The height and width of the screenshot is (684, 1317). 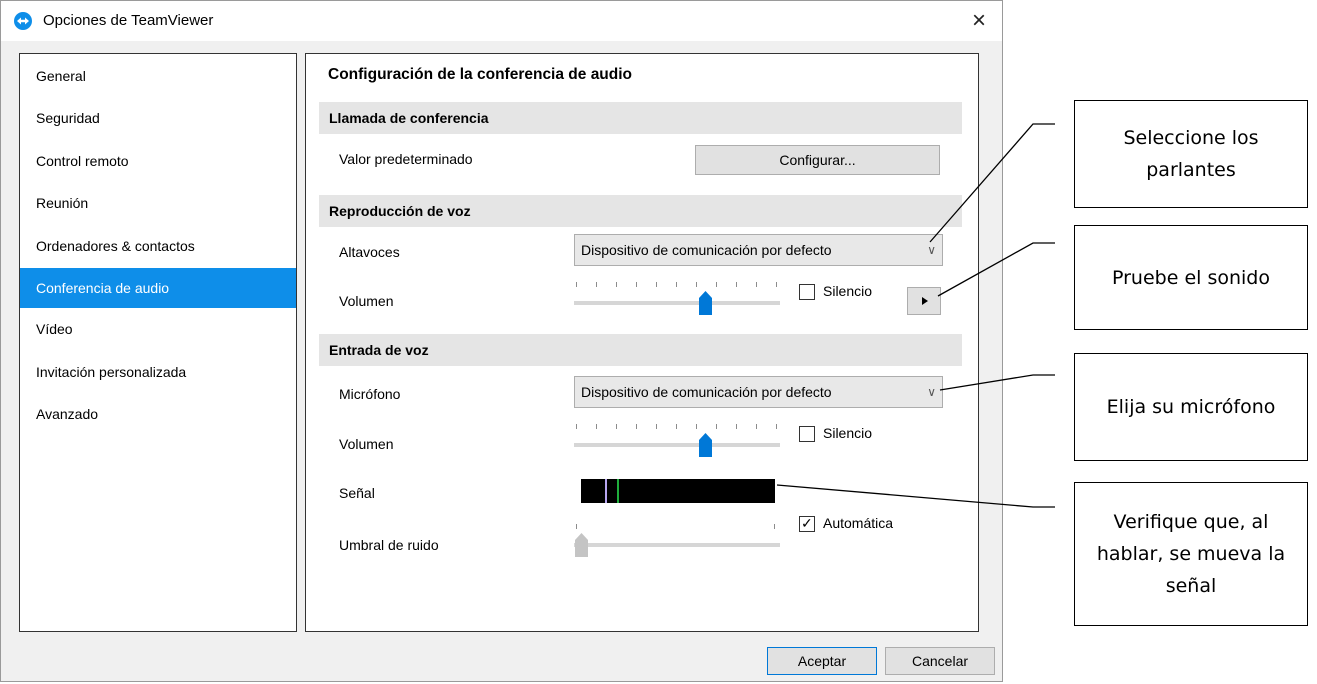 I want to click on callout-microphone: Elija su micrófono, so click(x=1191, y=407).